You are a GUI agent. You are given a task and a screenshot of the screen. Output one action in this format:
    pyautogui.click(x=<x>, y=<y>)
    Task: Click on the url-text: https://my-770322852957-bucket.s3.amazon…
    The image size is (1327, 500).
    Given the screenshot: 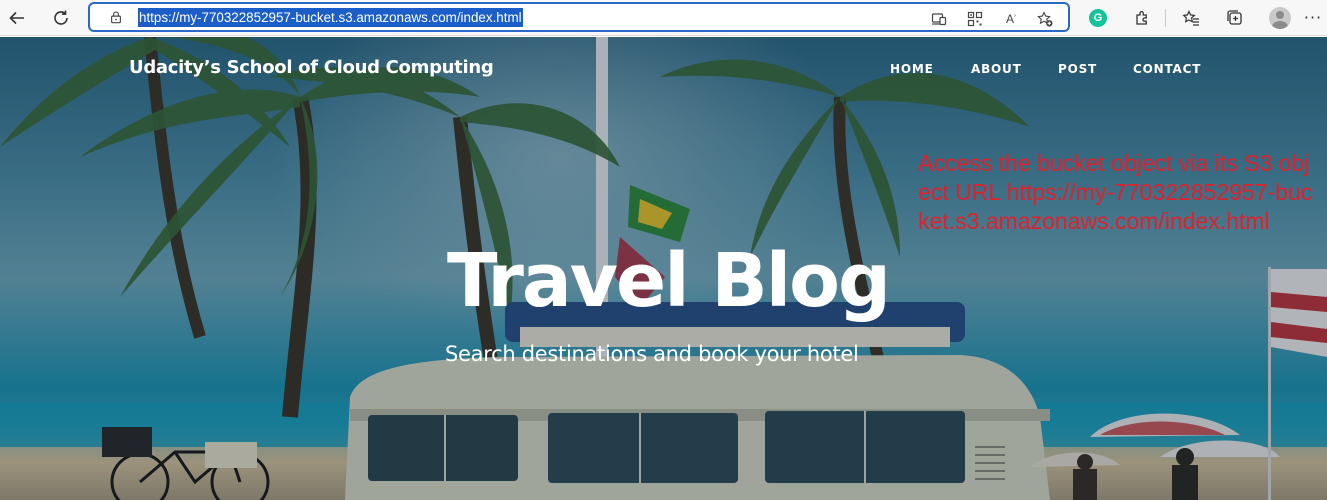 What is the action you would take?
    pyautogui.click(x=330, y=17)
    